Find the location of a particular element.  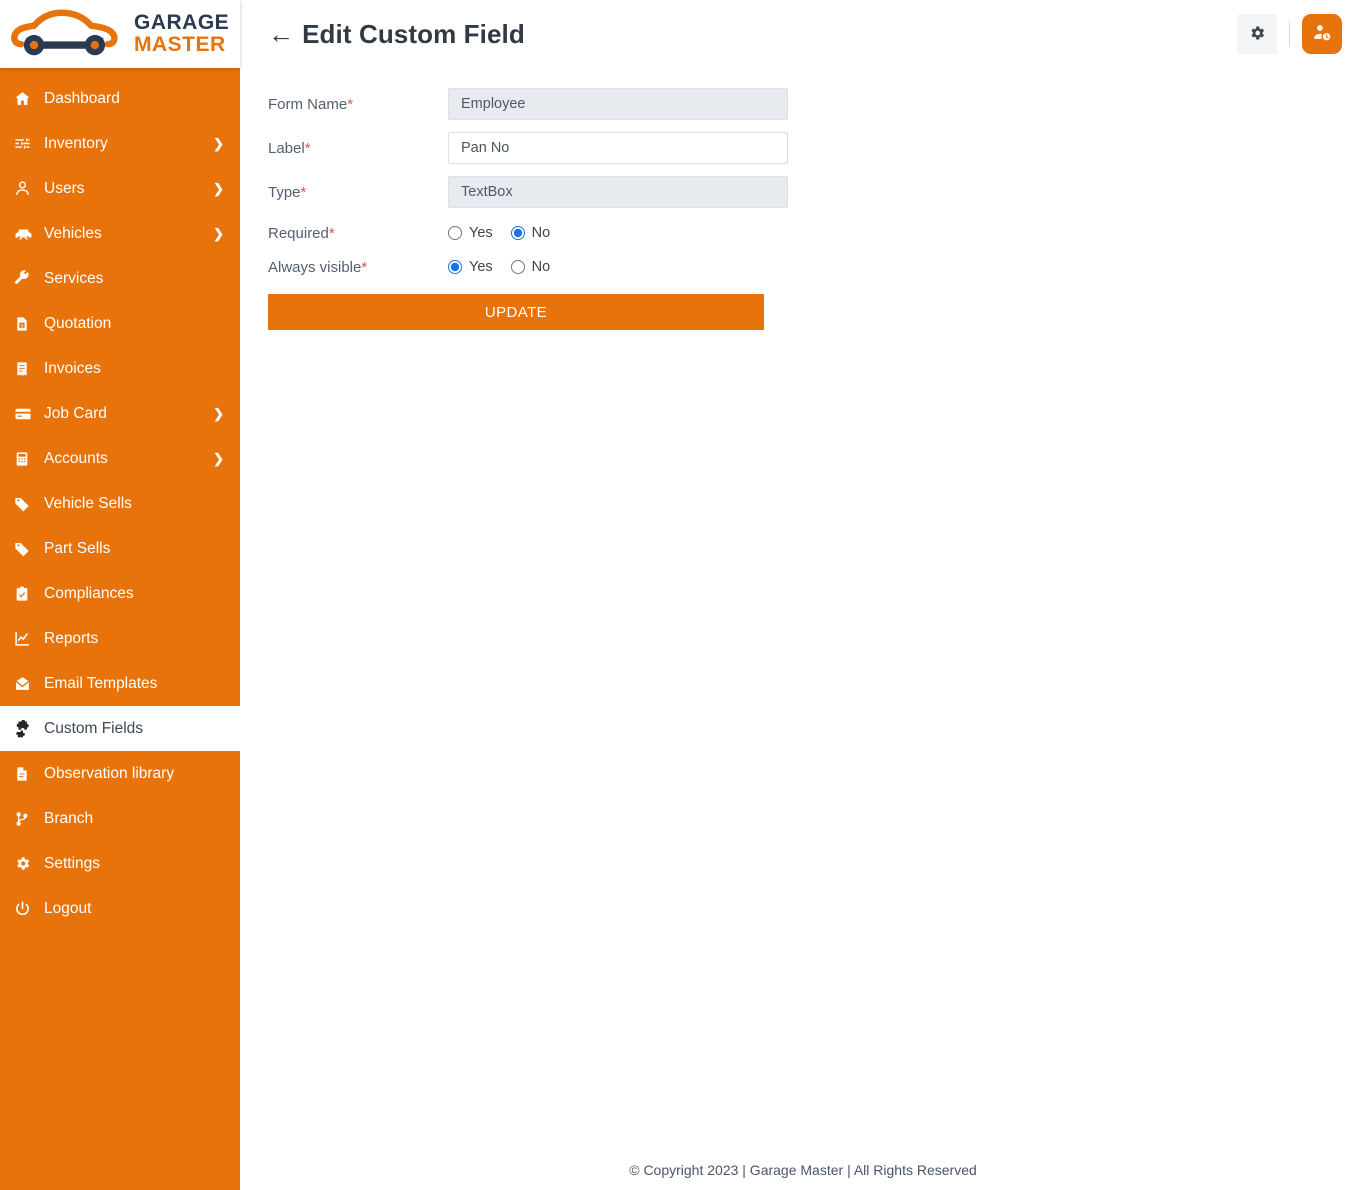

sidebar-item-label: Users is located at coordinates (64, 188).